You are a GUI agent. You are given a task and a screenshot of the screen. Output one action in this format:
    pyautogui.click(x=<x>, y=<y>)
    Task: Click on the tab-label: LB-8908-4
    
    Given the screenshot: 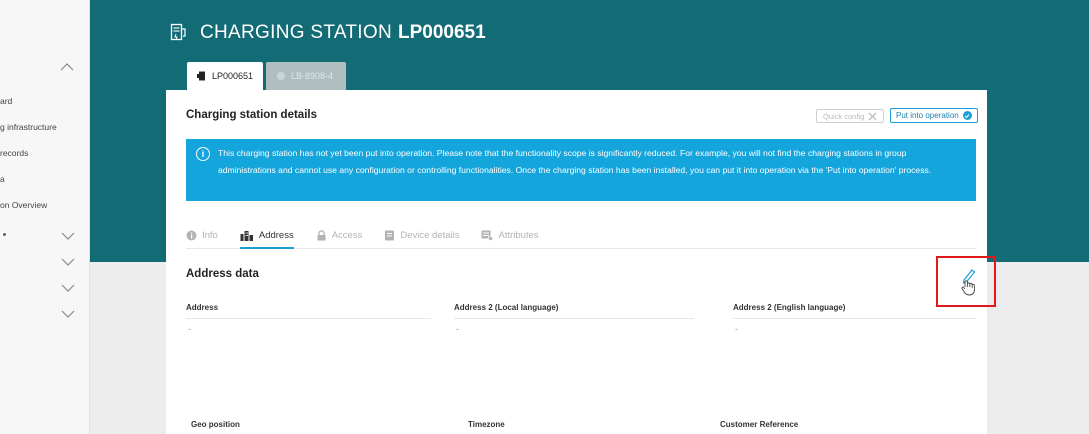 What is the action you would take?
    pyautogui.click(x=312, y=76)
    